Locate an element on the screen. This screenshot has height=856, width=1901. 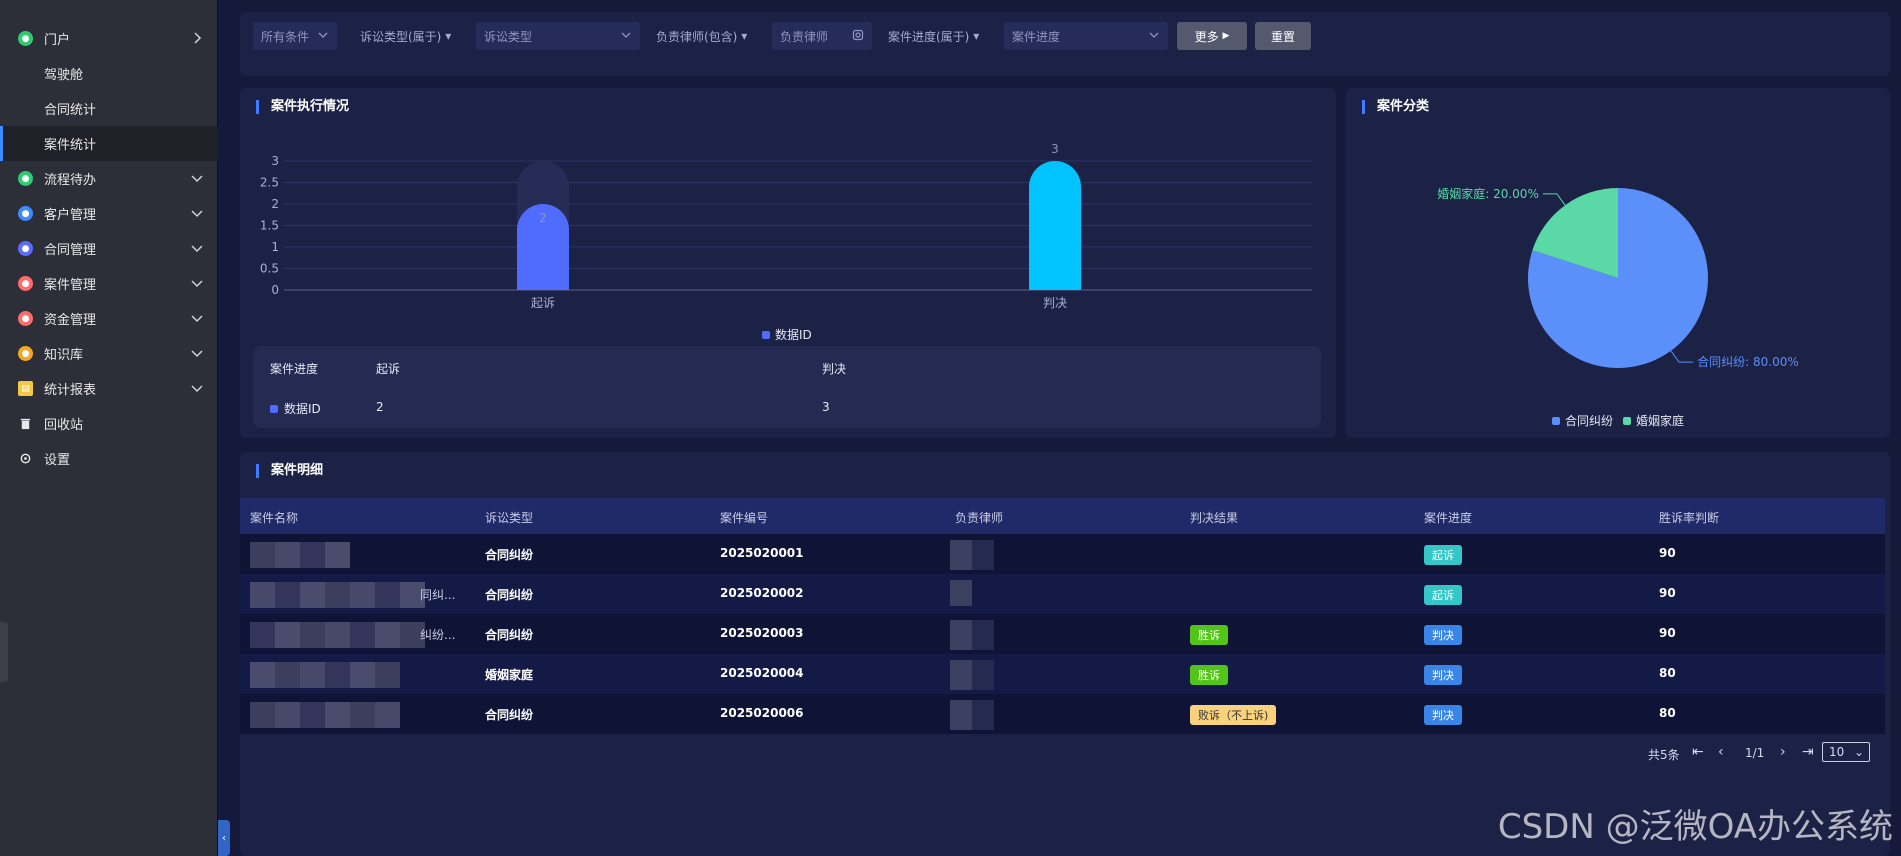
gear-icon is located at coordinates (25, 458).